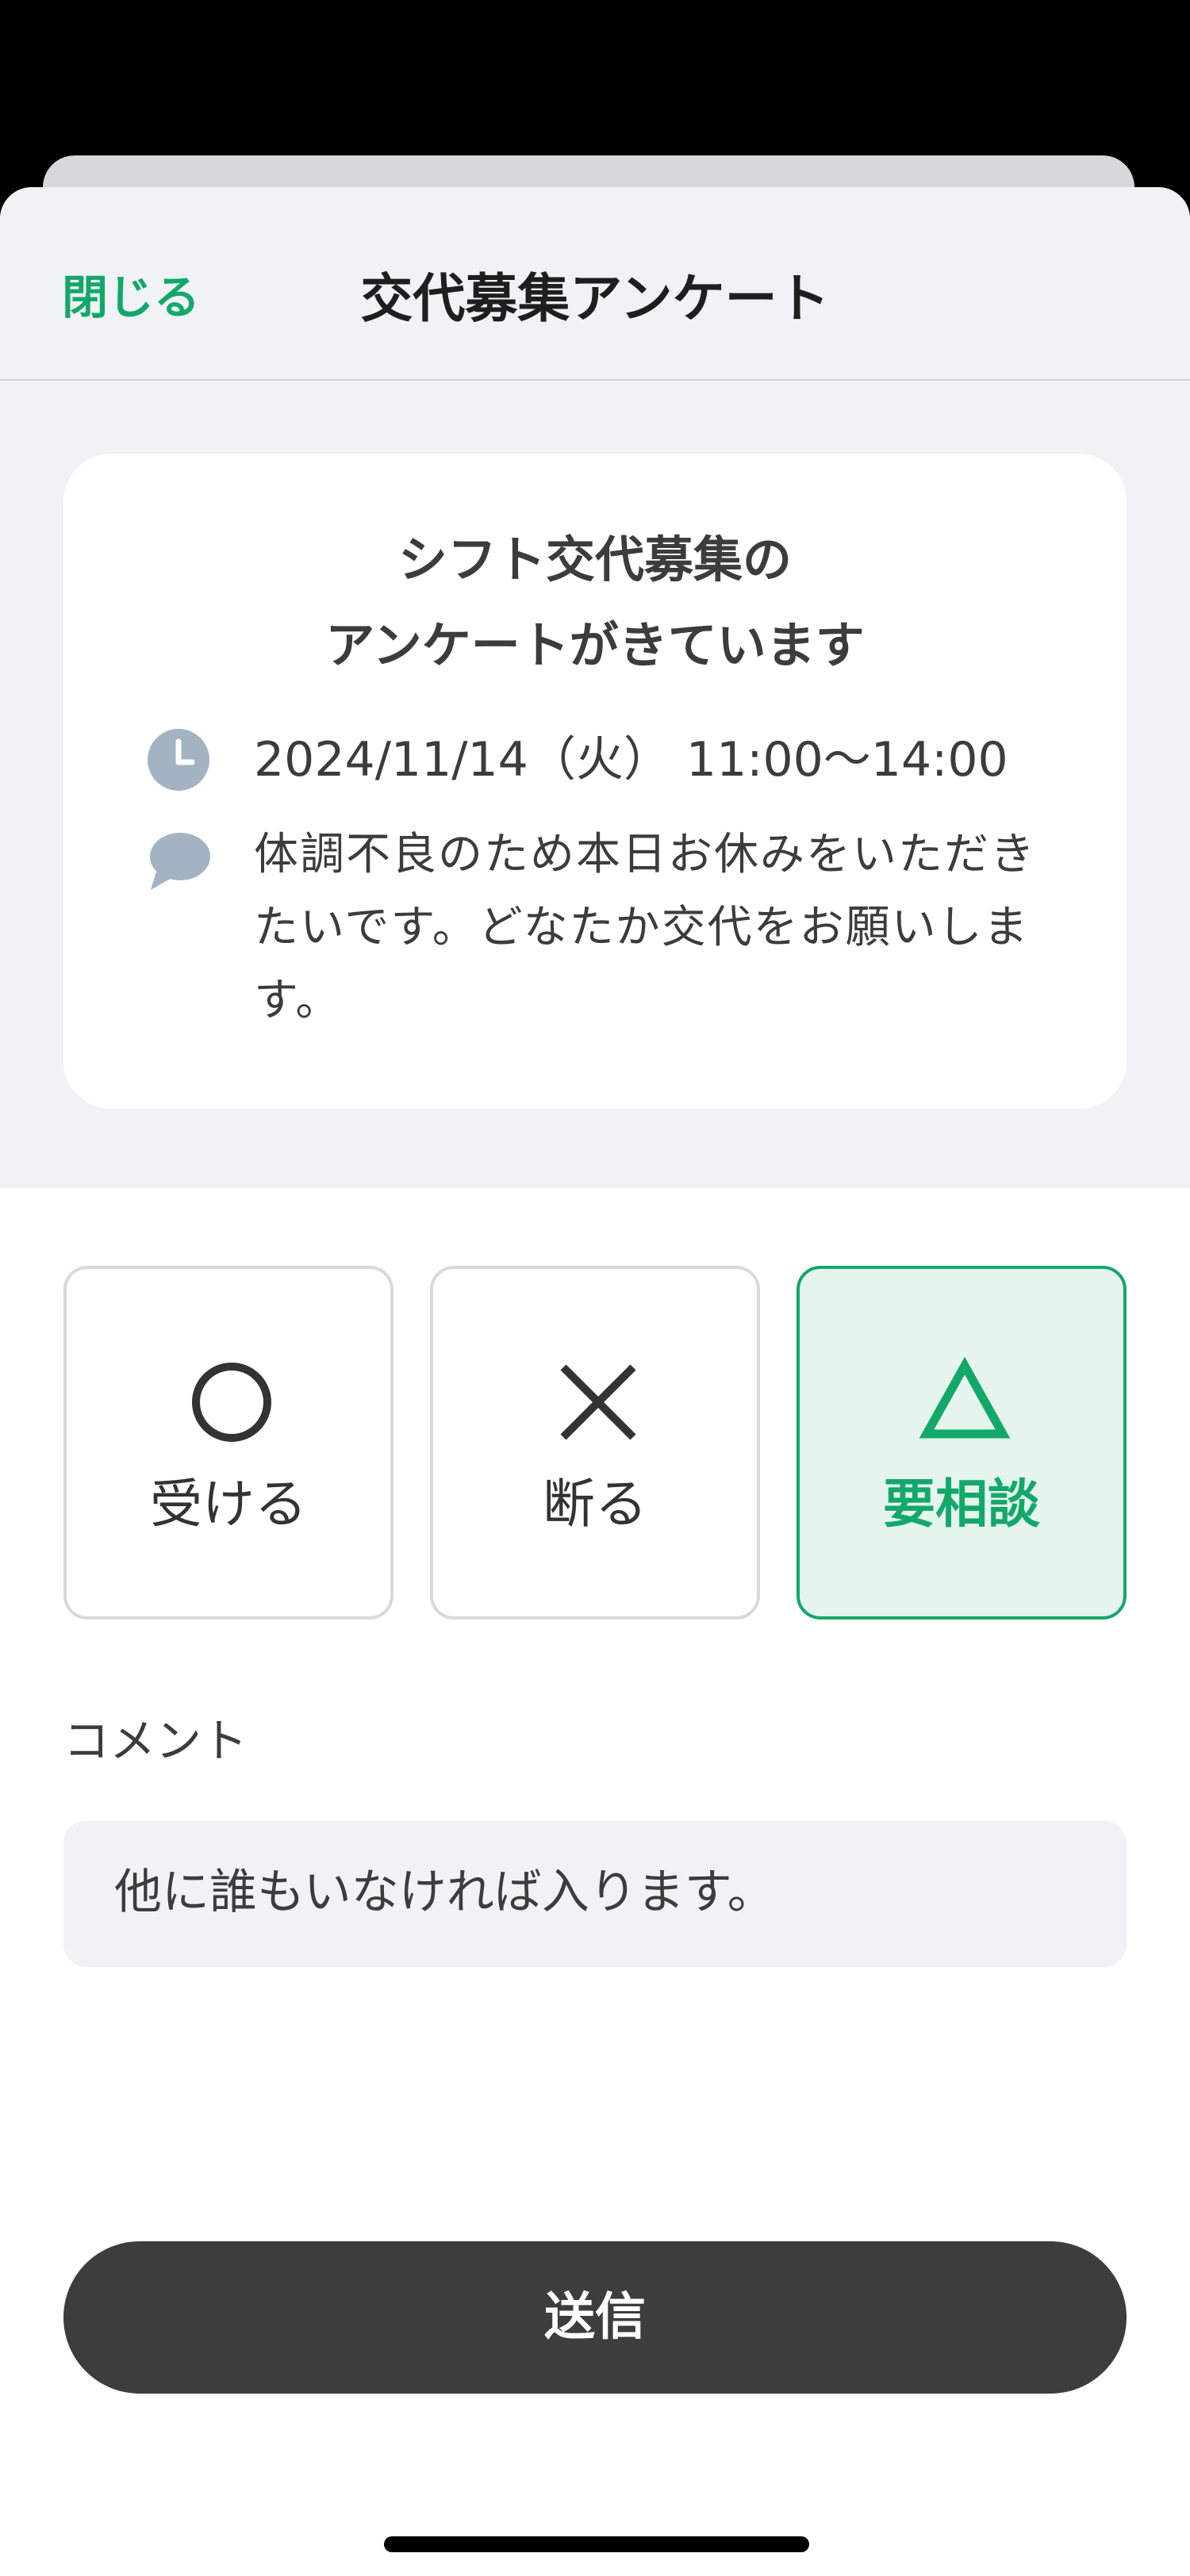 The image size is (1190, 2576). Describe the element at coordinates (962, 1443) in the screenshot. I see `consult-option: 要相談` at that location.